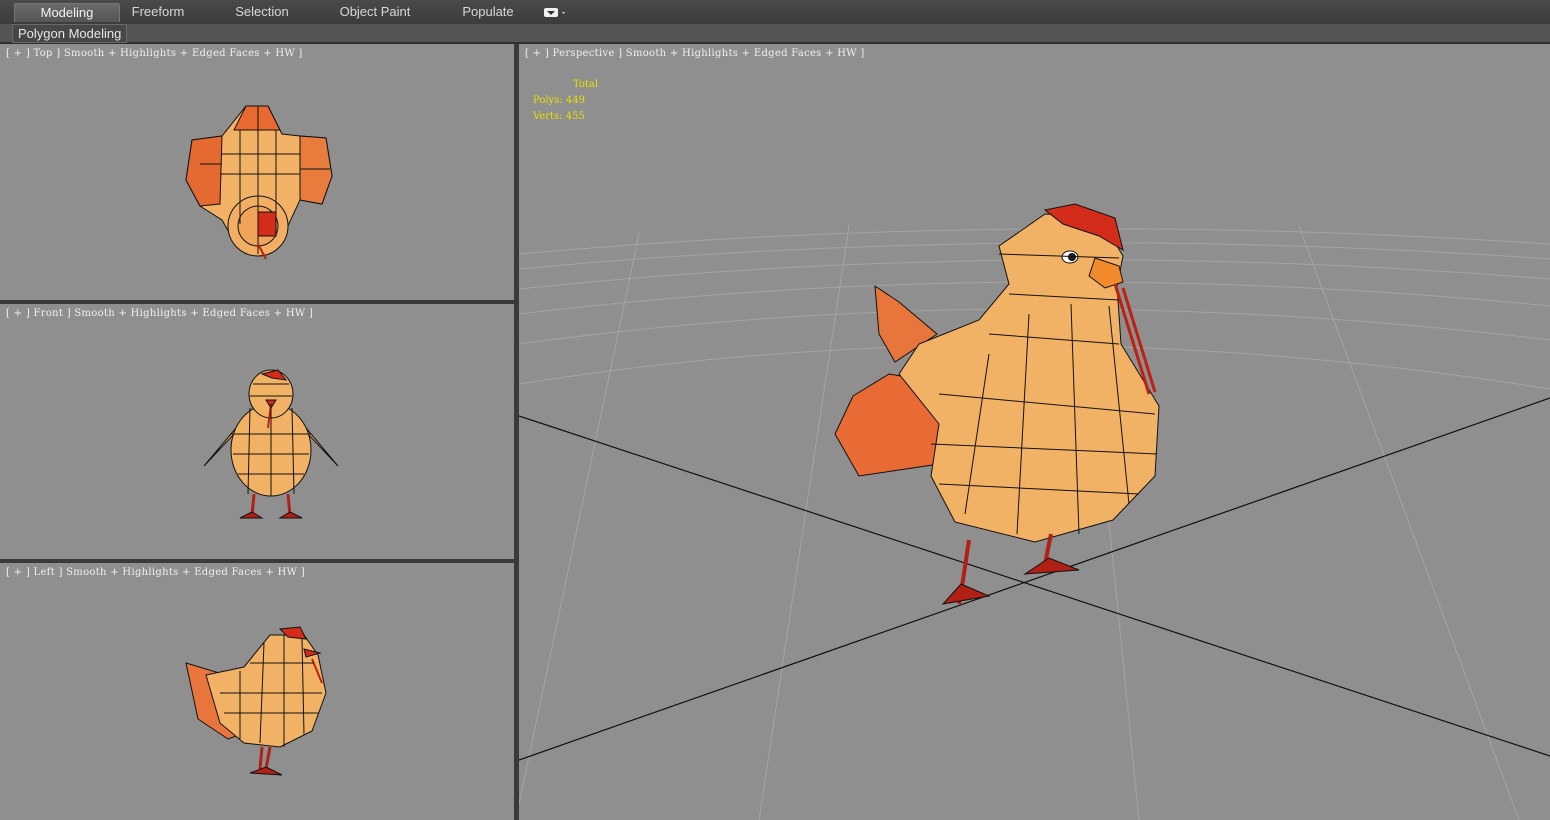 Image resolution: width=1550 pixels, height=820 pixels. What do you see at coordinates (256, 701) in the screenshot?
I see `chicken-left-view` at bounding box center [256, 701].